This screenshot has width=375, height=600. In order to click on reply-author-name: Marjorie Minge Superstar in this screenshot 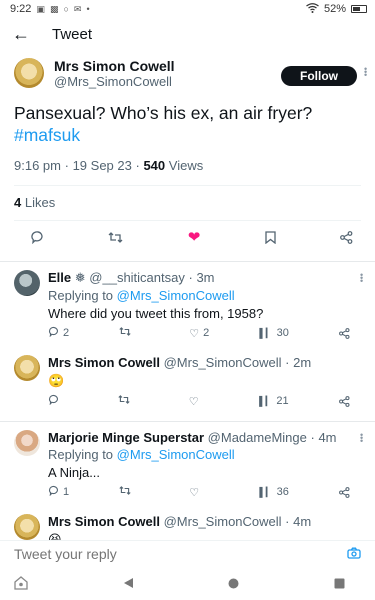, I will do `click(126, 437)`.